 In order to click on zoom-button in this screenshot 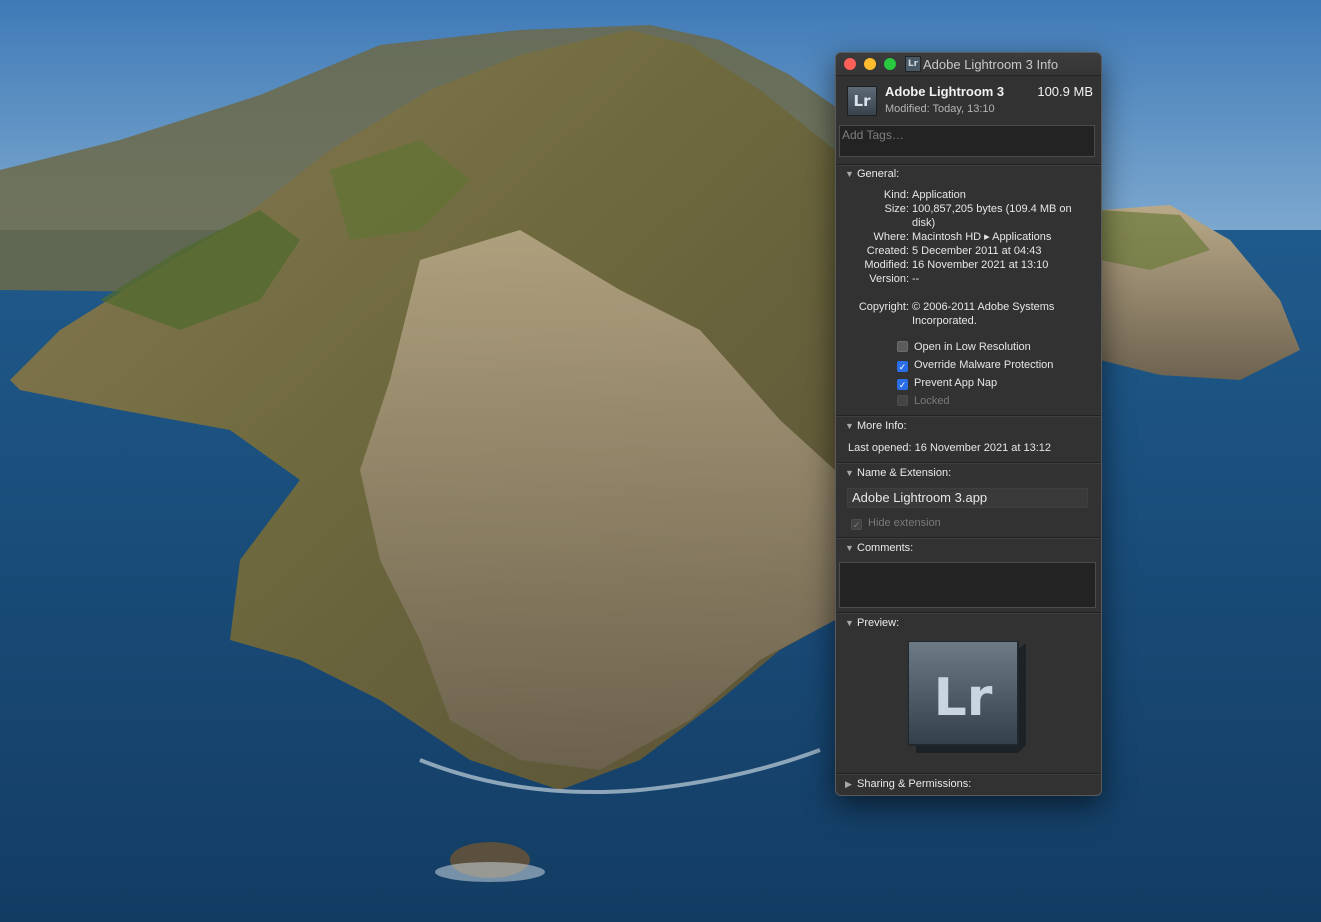, I will do `click(890, 64)`.